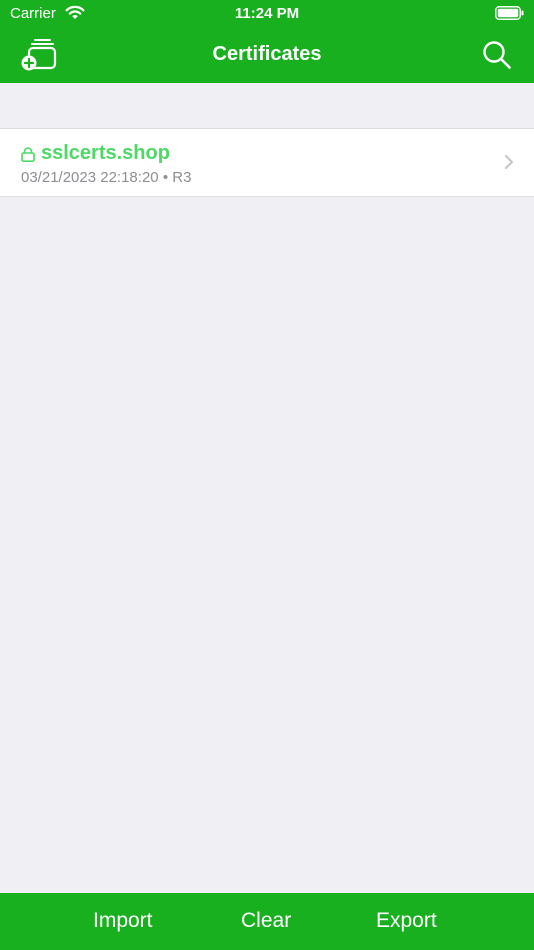 The width and height of the screenshot is (534, 950). I want to click on certificate-issuer: R3, so click(182, 177).